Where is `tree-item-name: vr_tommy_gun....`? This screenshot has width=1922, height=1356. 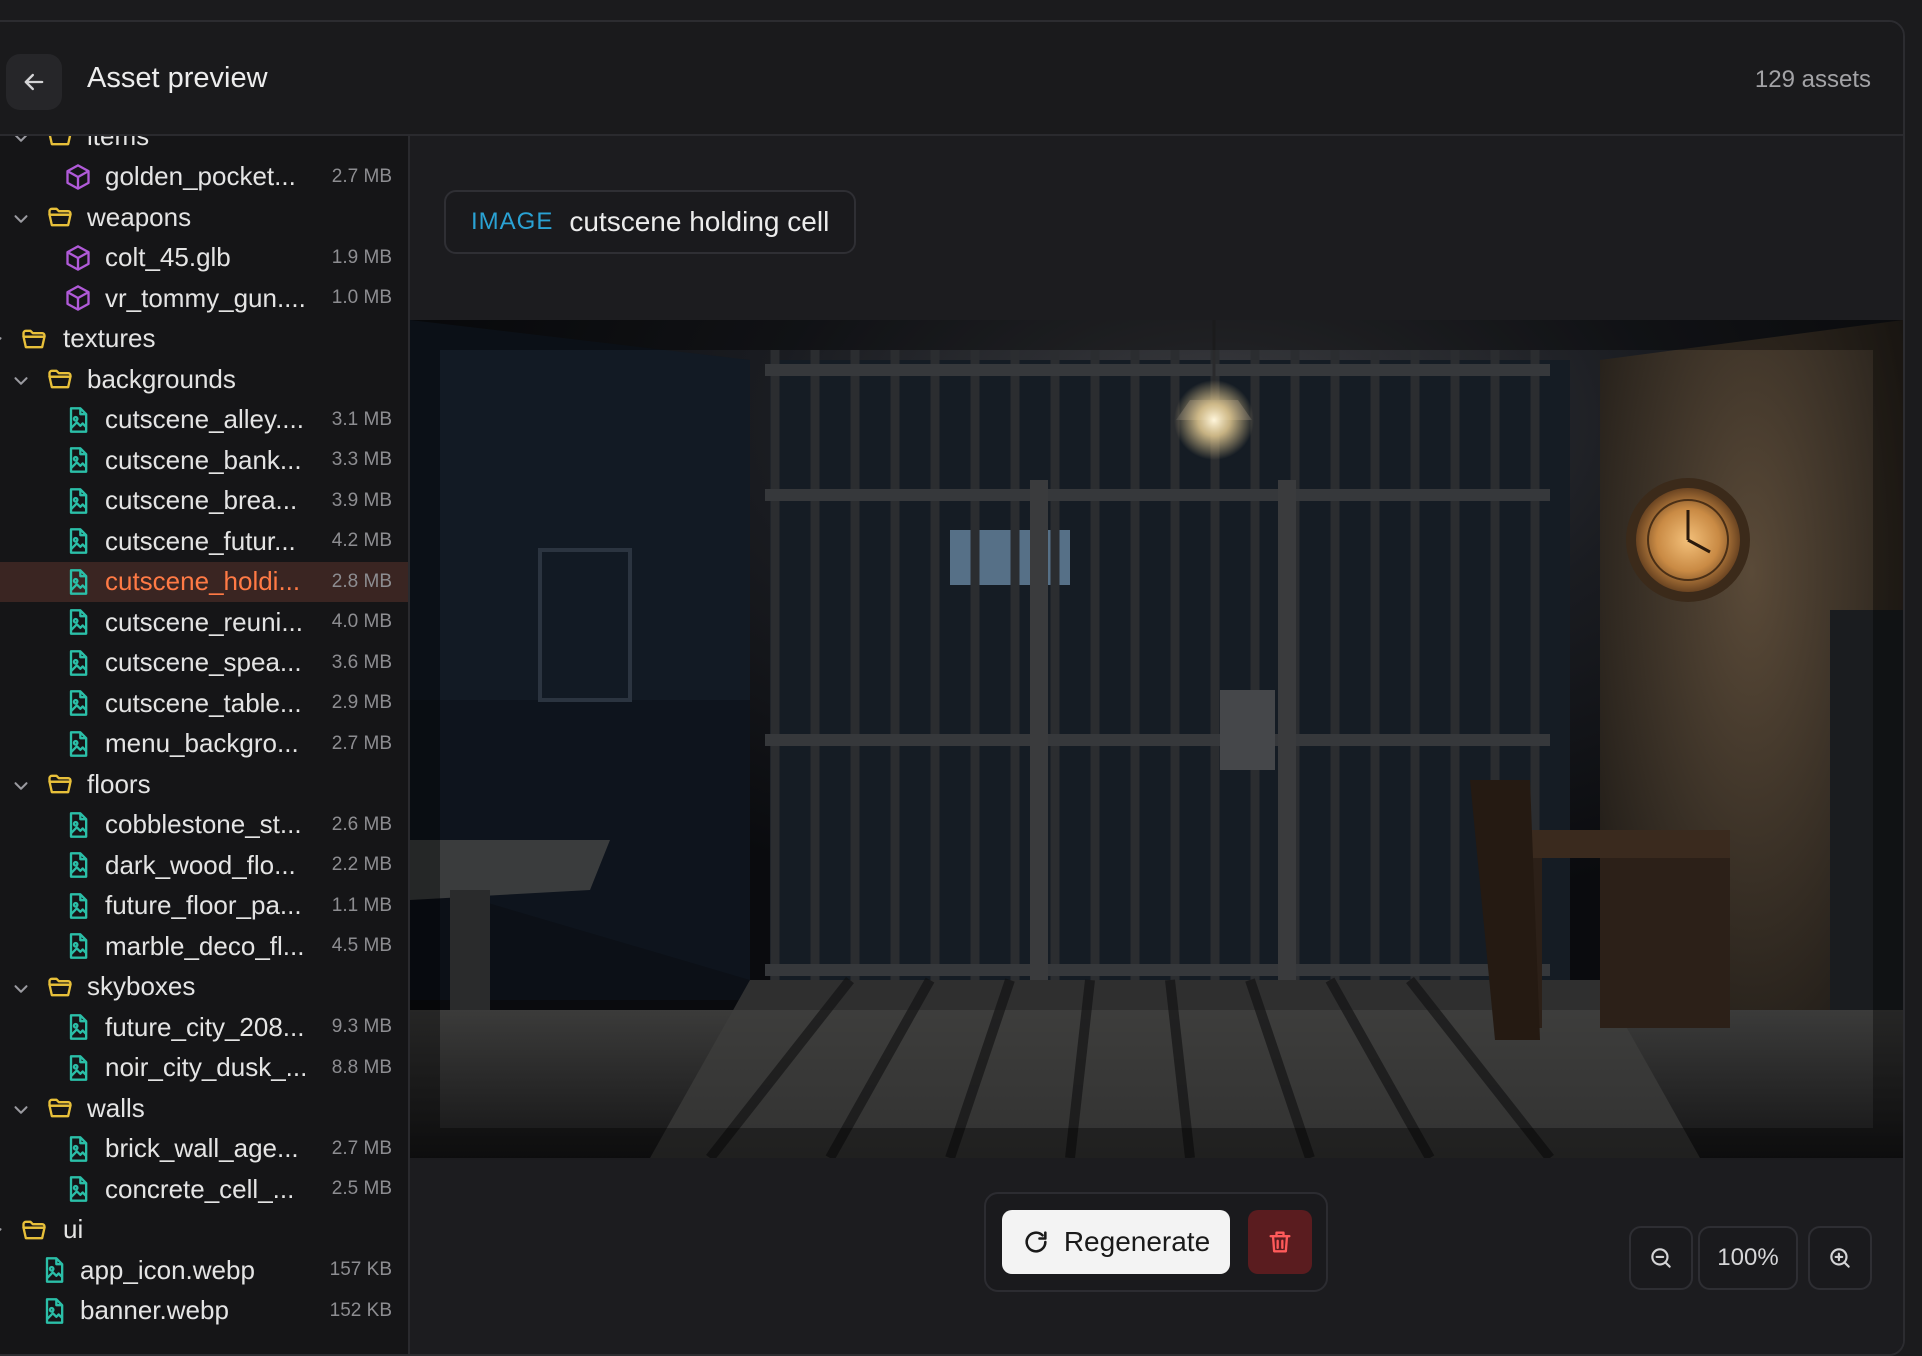
tree-item-name: vr_tommy_gun.... is located at coordinates (205, 297).